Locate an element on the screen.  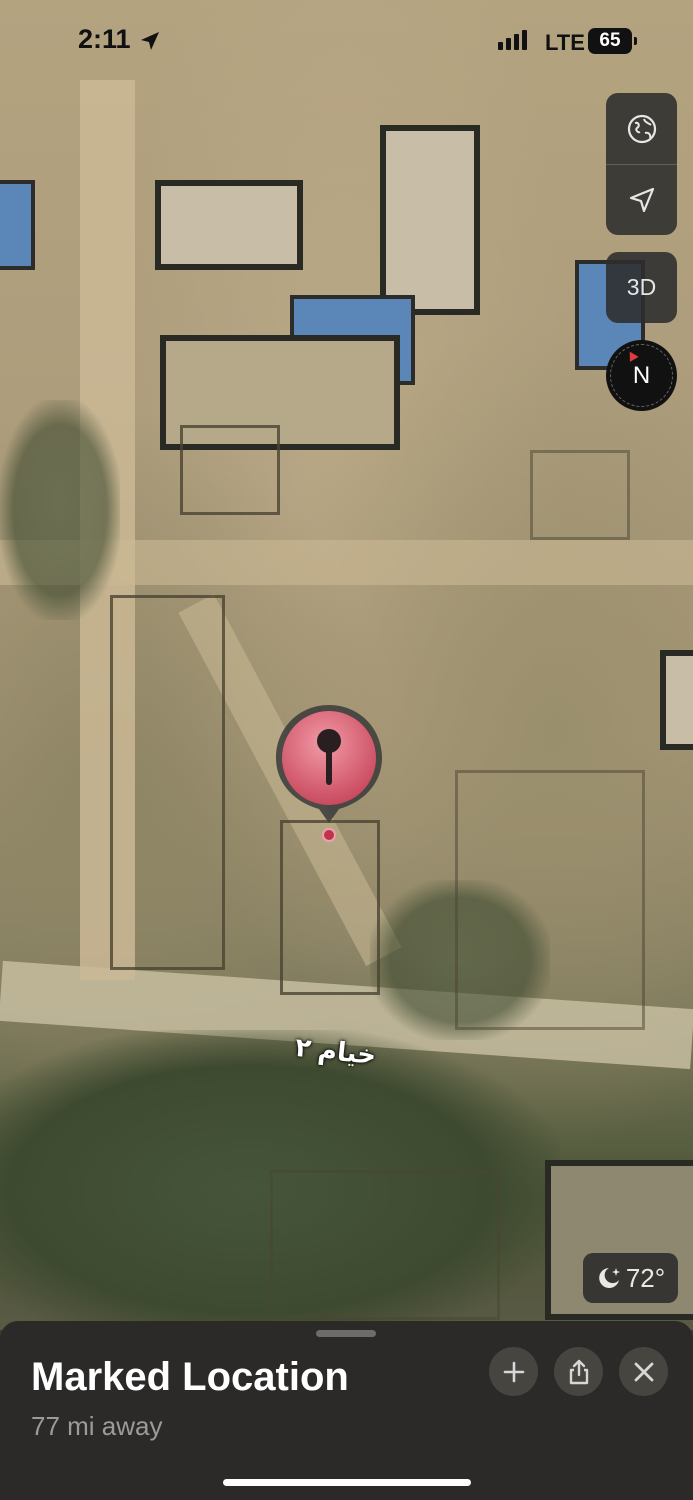
marked-location-pin-icon is located at coordinates (329, 773).